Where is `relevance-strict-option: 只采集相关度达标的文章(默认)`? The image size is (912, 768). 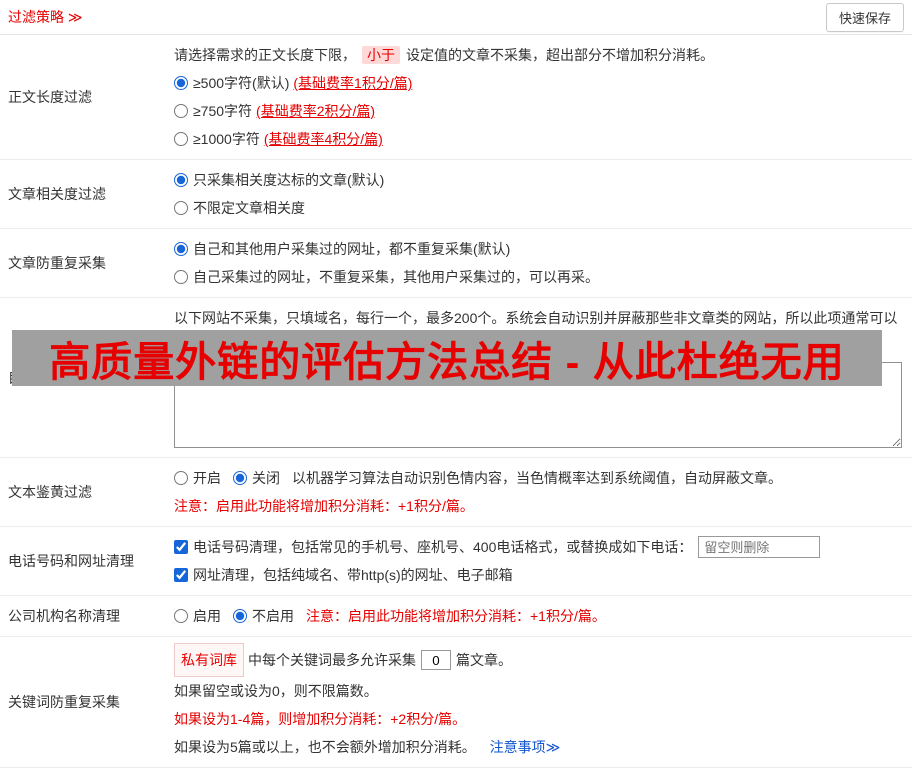
relevance-strict-option: 只采集相关度达标的文章(默认) is located at coordinates (533, 180).